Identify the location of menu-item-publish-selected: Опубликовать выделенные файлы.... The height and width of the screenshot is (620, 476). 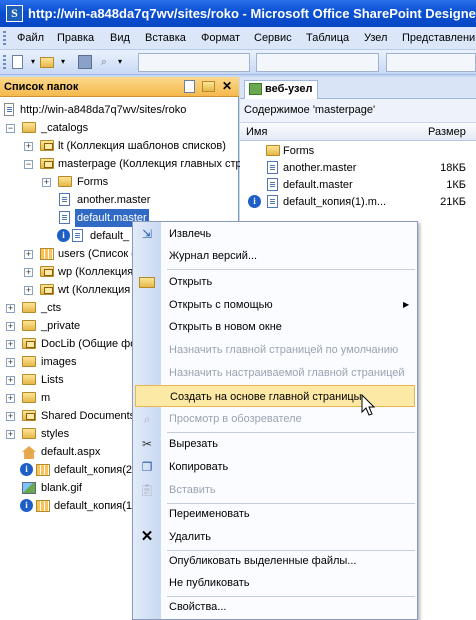
(276, 561).